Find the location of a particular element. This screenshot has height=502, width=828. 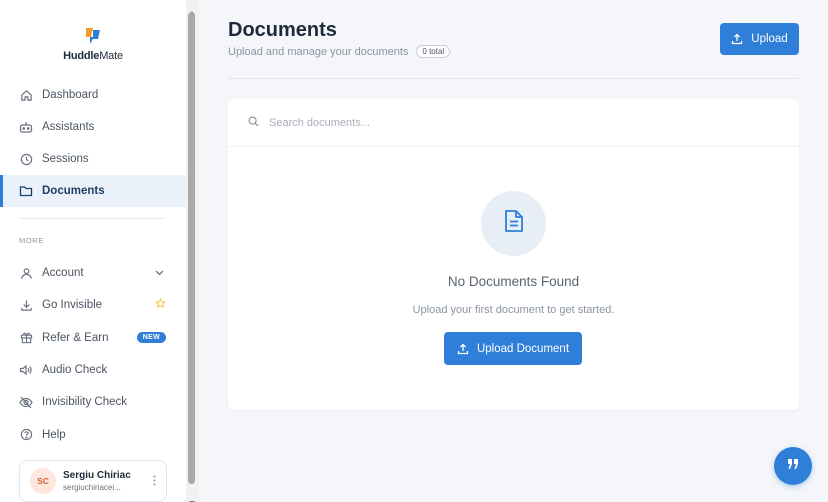

sidebar-item-label: Go Invisible is located at coordinates (72, 305).